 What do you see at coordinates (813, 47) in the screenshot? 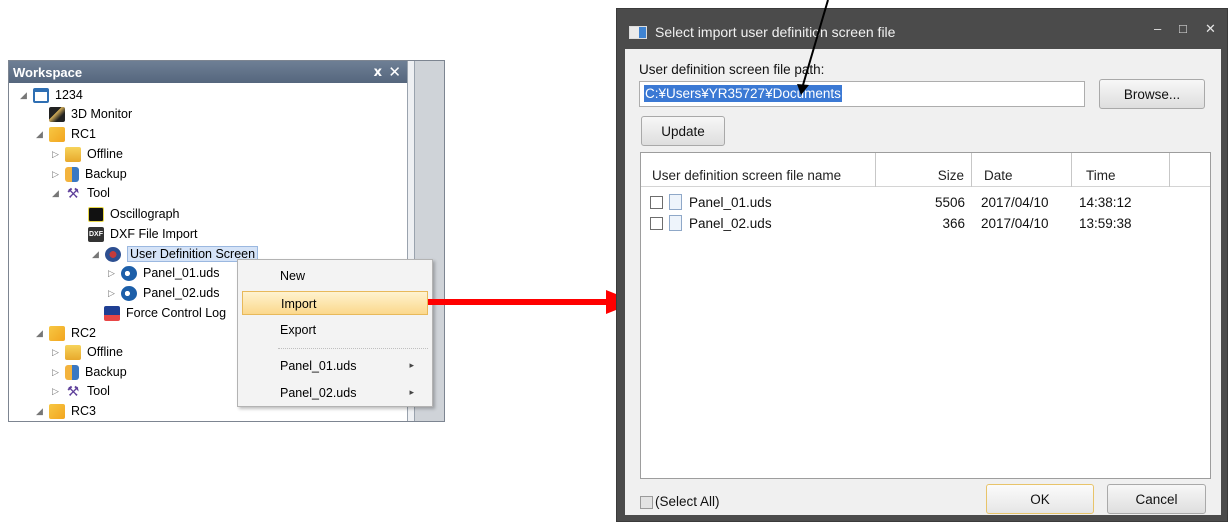
I see `pointer-line-annotation` at bounding box center [813, 47].